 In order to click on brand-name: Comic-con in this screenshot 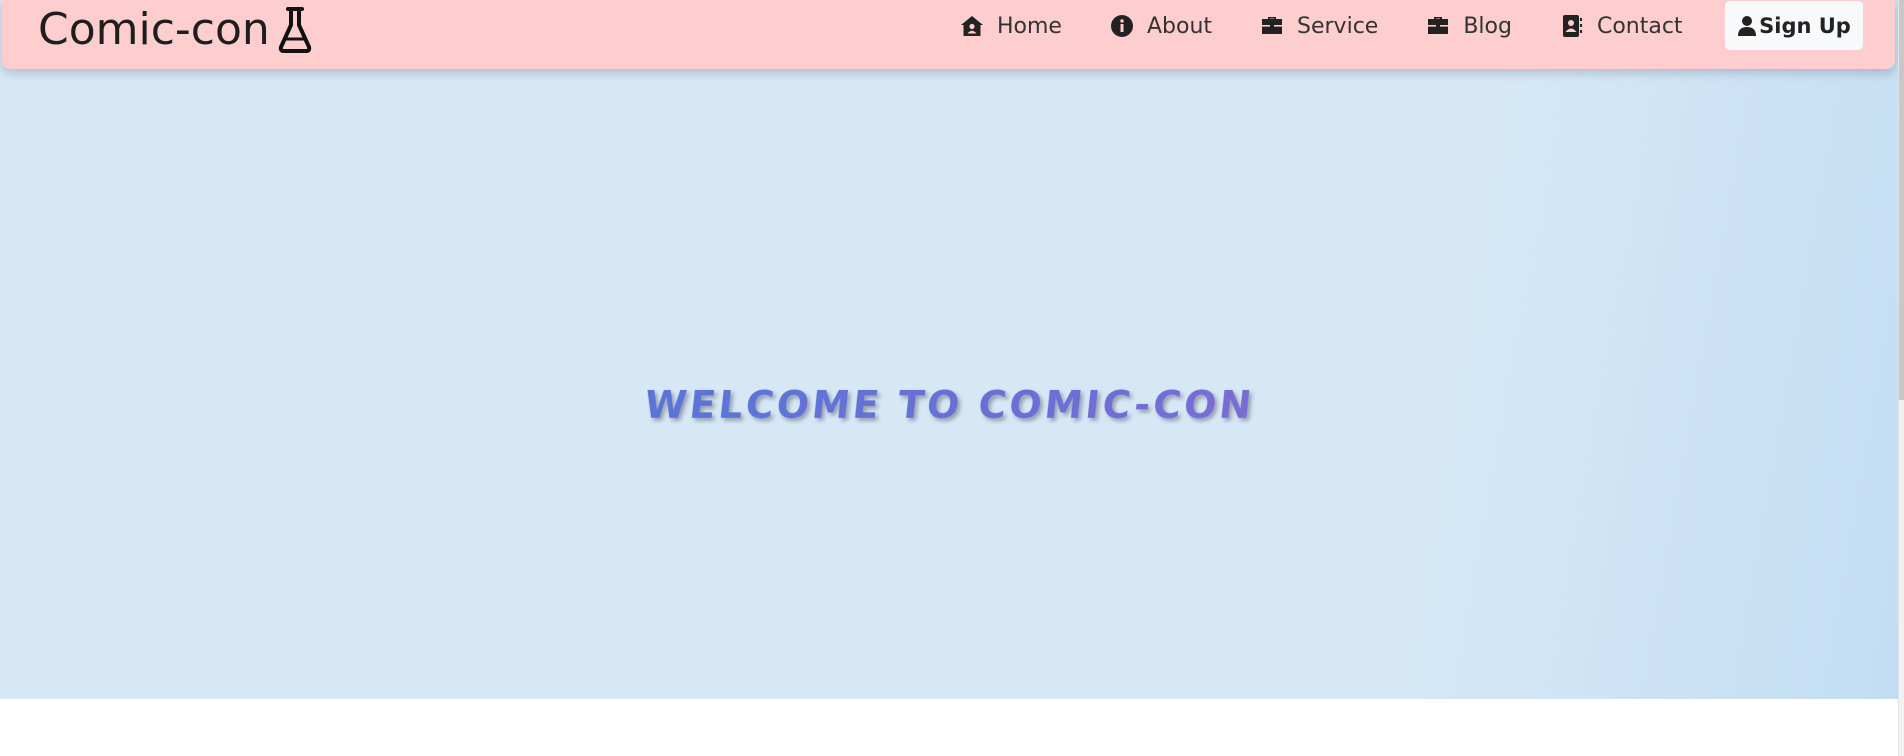, I will do `click(154, 29)`.